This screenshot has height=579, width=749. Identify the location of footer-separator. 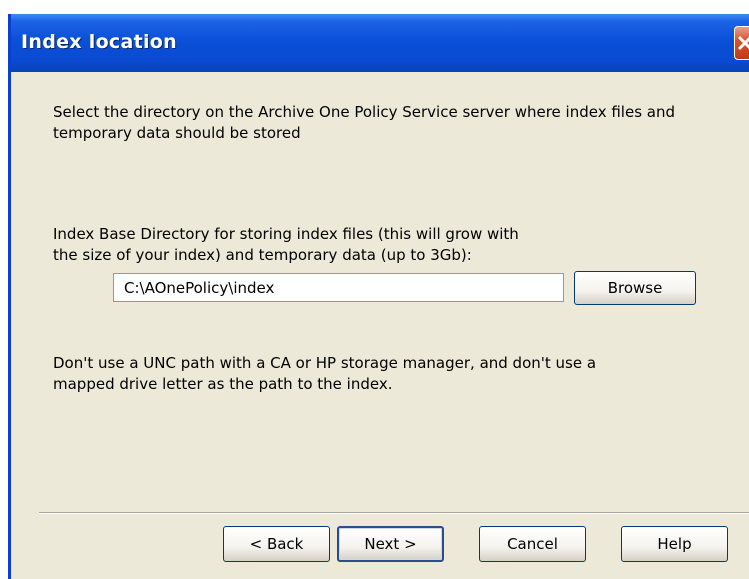
(394, 513).